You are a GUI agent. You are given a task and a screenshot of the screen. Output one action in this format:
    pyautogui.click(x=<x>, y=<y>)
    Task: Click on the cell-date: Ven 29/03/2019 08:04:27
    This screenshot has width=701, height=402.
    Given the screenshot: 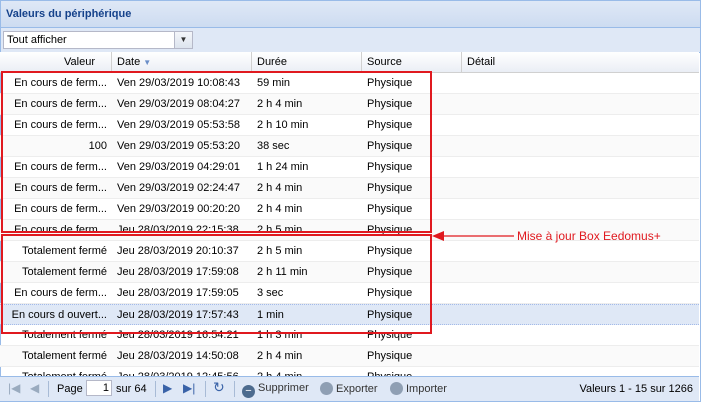 What is the action you would take?
    pyautogui.click(x=178, y=104)
    